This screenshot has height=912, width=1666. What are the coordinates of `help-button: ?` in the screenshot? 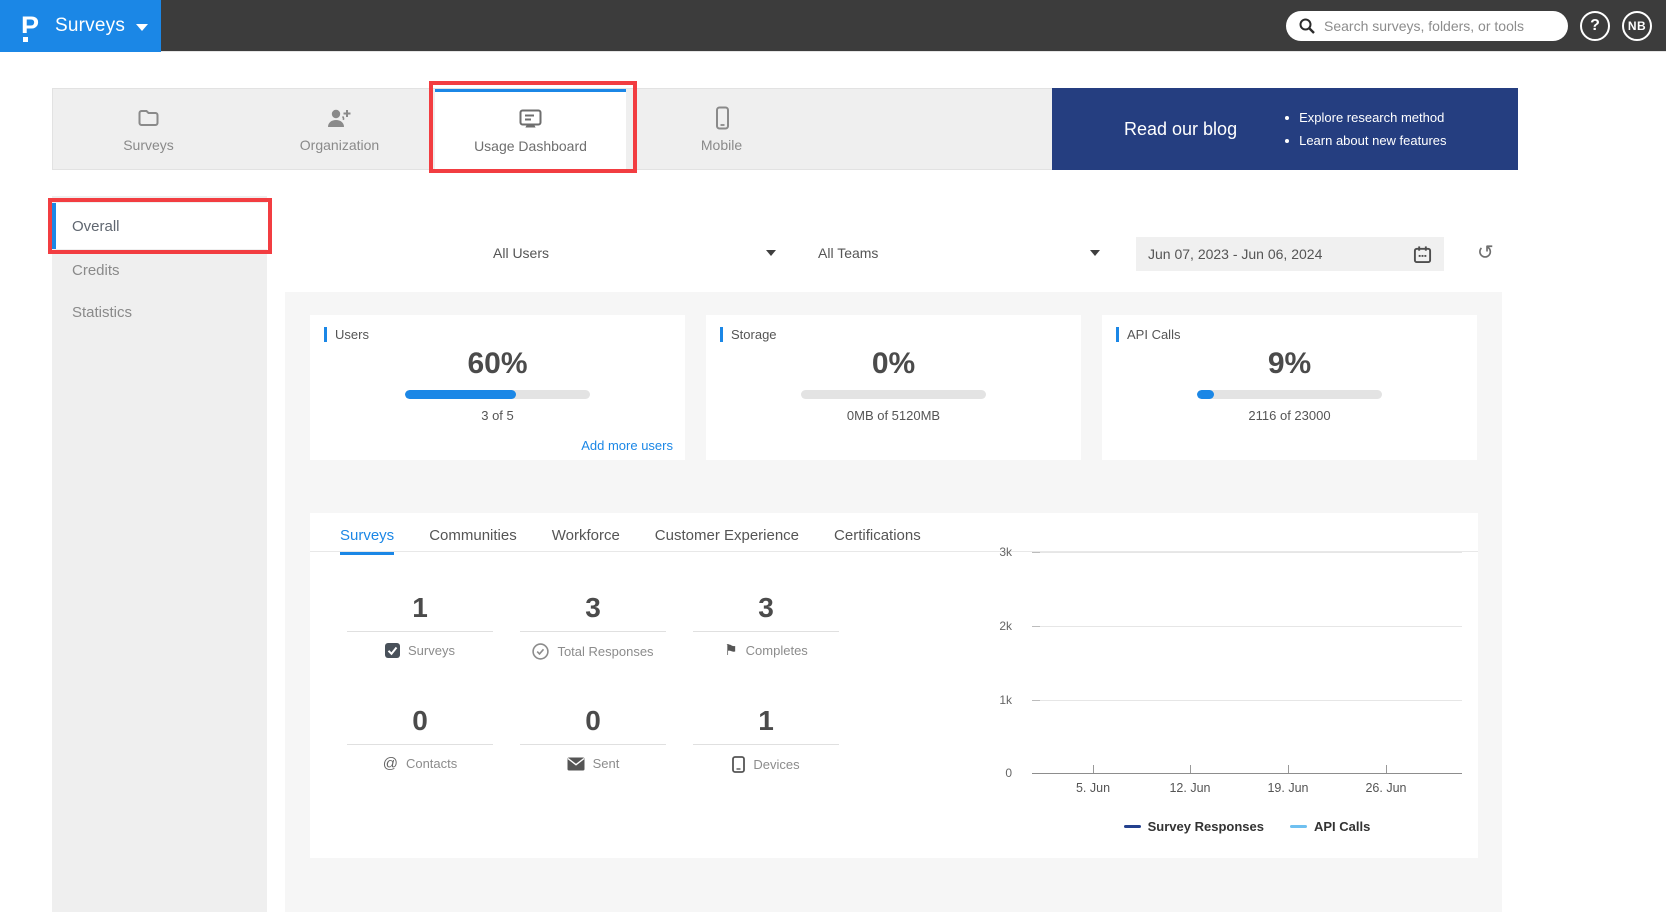 It's located at (1595, 26).